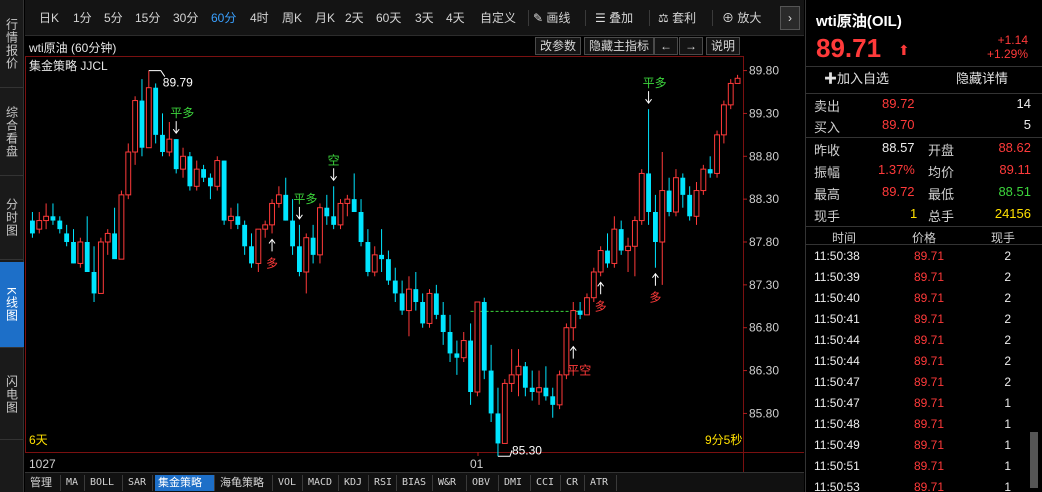 This screenshot has height=492, width=1042. What do you see at coordinates (44, 483) in the screenshot?
I see `indicator-tab: 管理` at bounding box center [44, 483].